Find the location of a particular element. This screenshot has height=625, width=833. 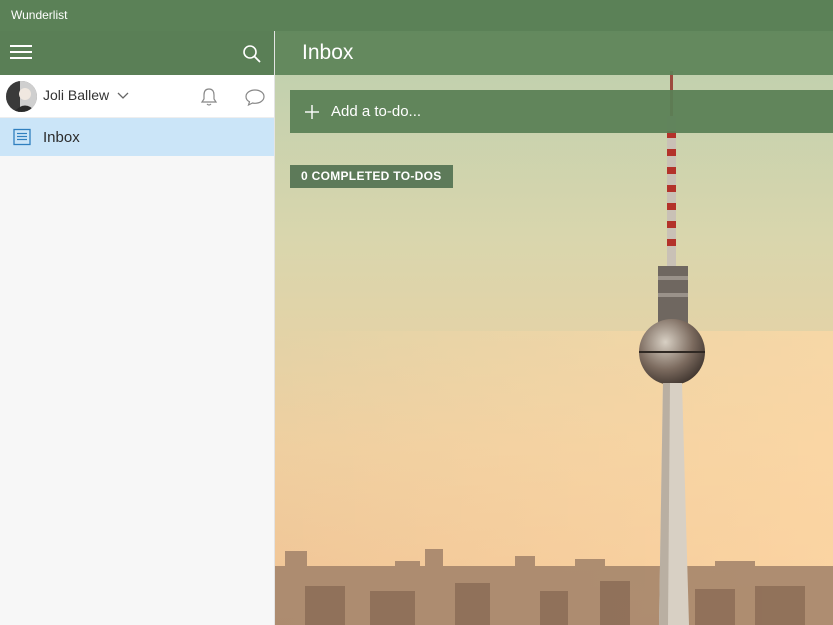

list-item-inbox: Inbox is located at coordinates (137, 137).